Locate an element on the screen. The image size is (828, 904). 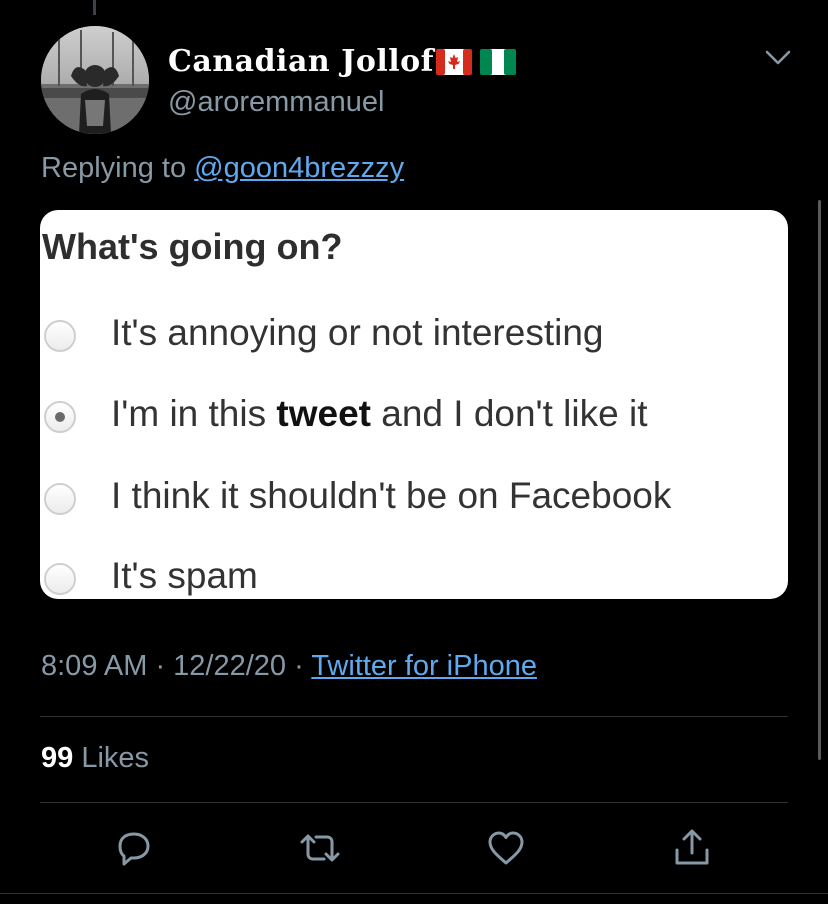
likes-count: 99 is located at coordinates (57, 758).